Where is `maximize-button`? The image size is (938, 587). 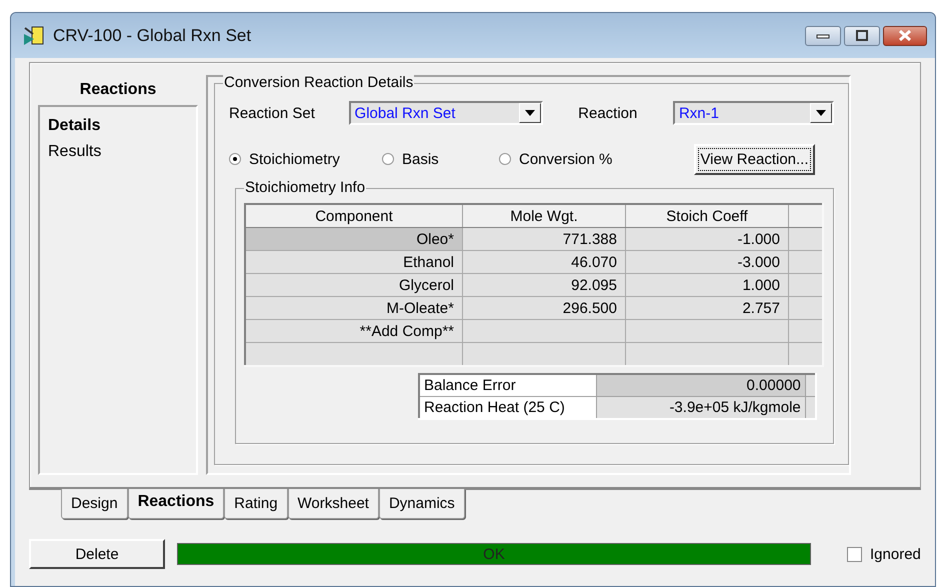 maximize-button is located at coordinates (862, 36).